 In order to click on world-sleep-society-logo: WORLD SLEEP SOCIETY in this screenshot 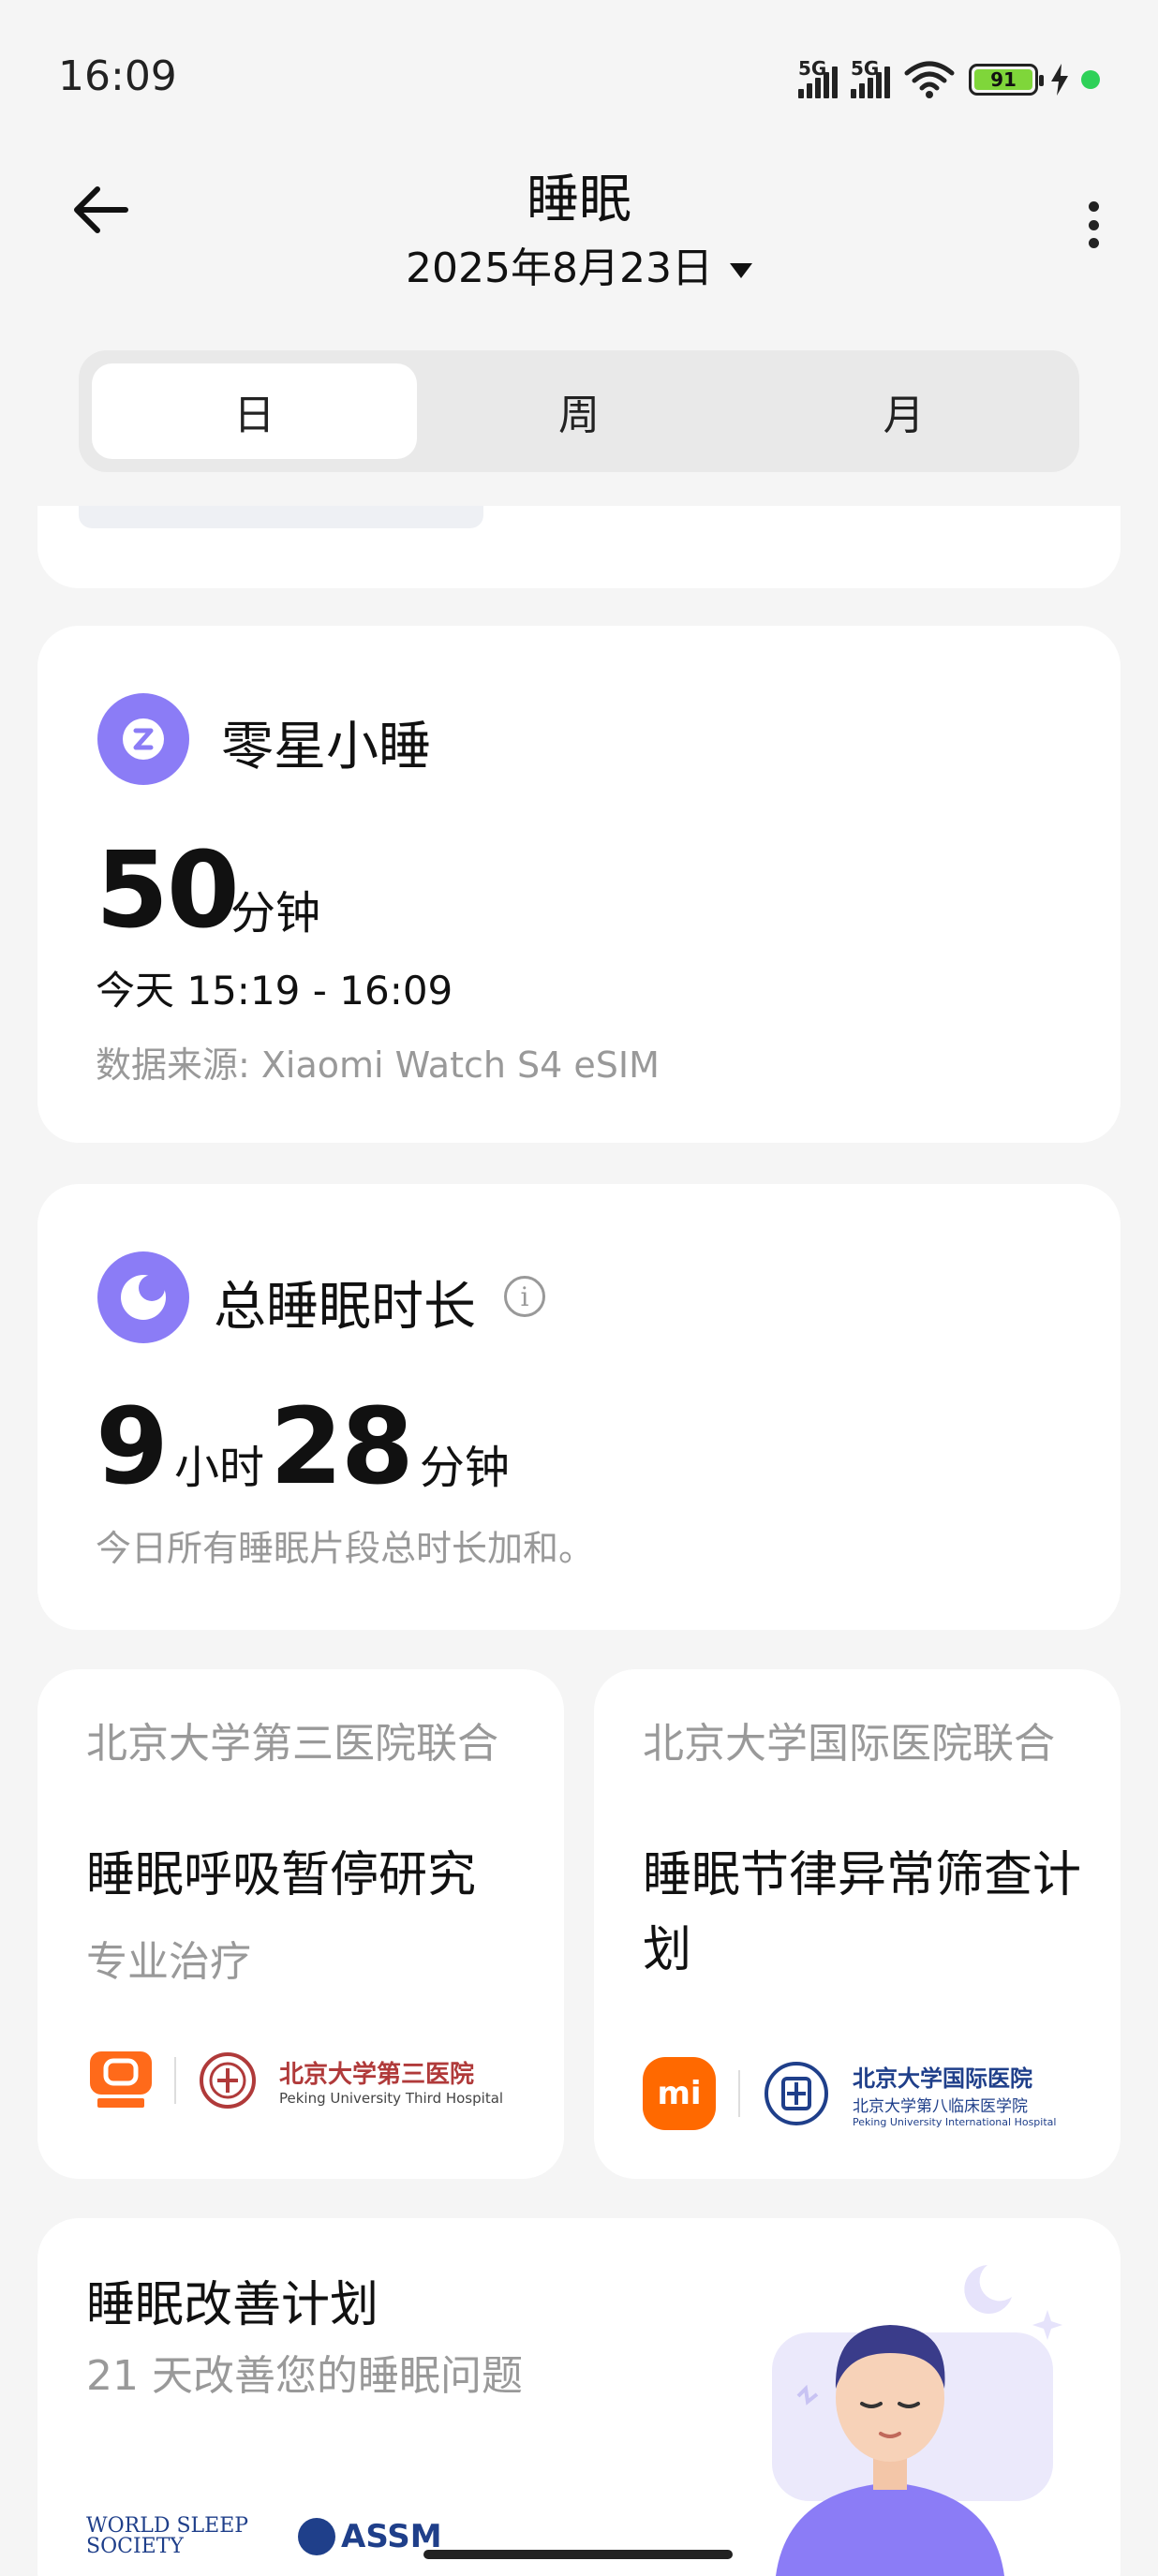, I will do `click(167, 2536)`.